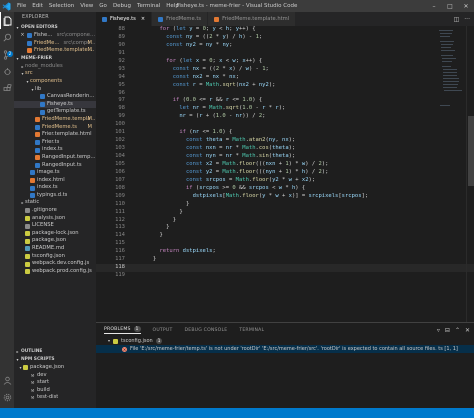 The height and width of the screenshot is (418, 474). What do you see at coordinates (466, 6) in the screenshot?
I see `close-window-icon: ✕` at bounding box center [466, 6].